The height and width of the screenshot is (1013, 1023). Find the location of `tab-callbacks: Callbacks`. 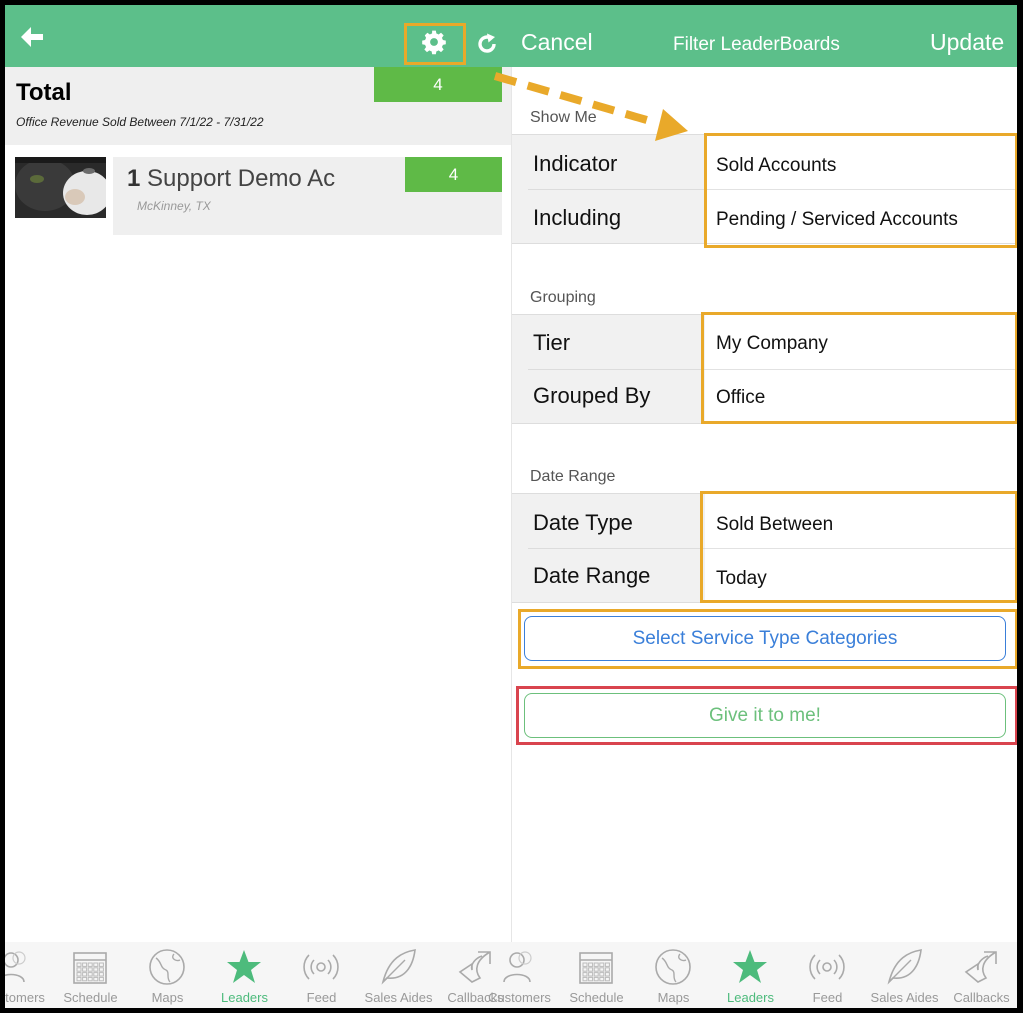

tab-callbacks: Callbacks is located at coordinates (980, 975).